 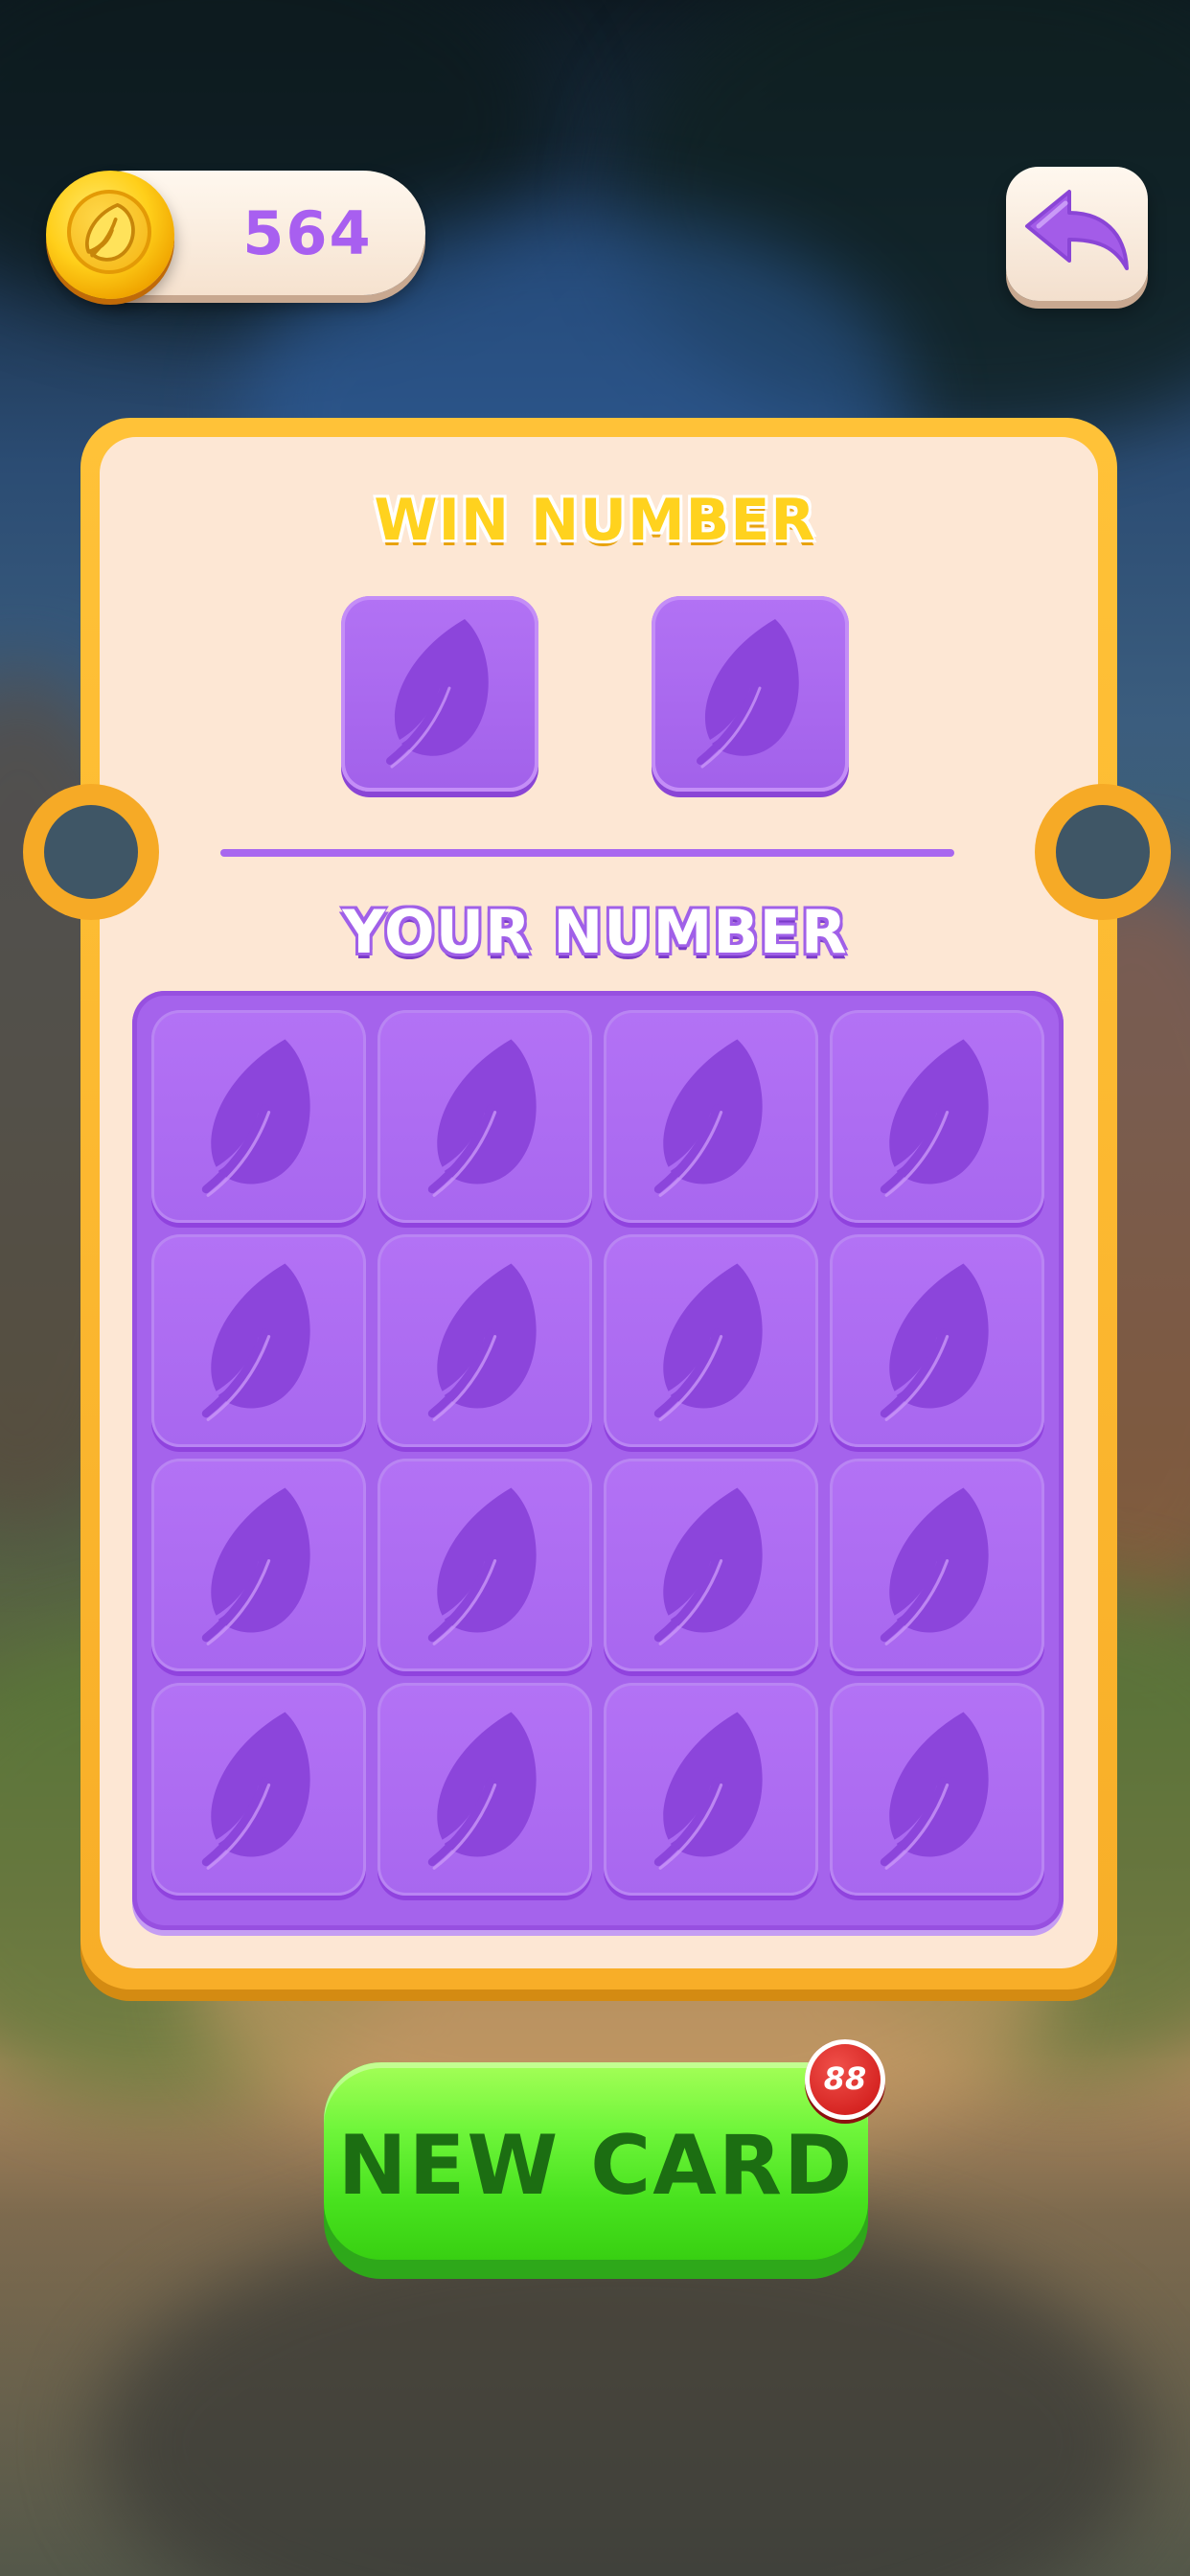 I want to click on badge-count: 88, so click(x=845, y=2078).